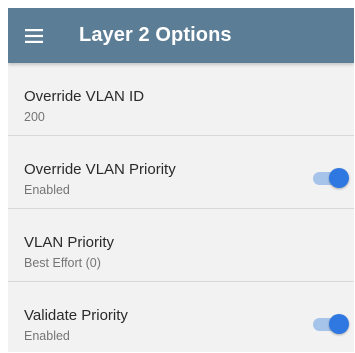  Describe the element at coordinates (84, 96) in the screenshot. I see `setting-title: Override VLAN ID` at that location.